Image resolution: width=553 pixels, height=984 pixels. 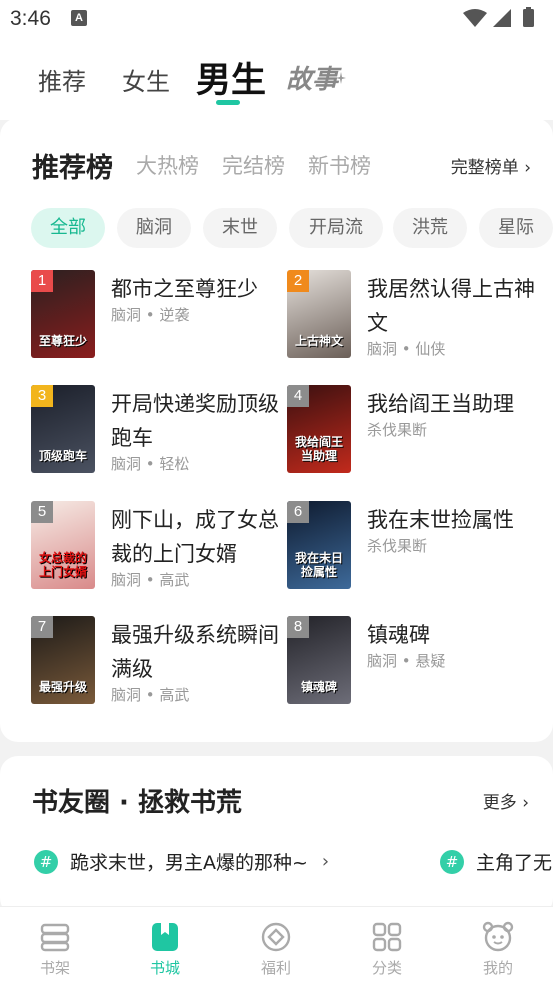 I want to click on cover-title: 我给阎王当助理, so click(x=318, y=449).